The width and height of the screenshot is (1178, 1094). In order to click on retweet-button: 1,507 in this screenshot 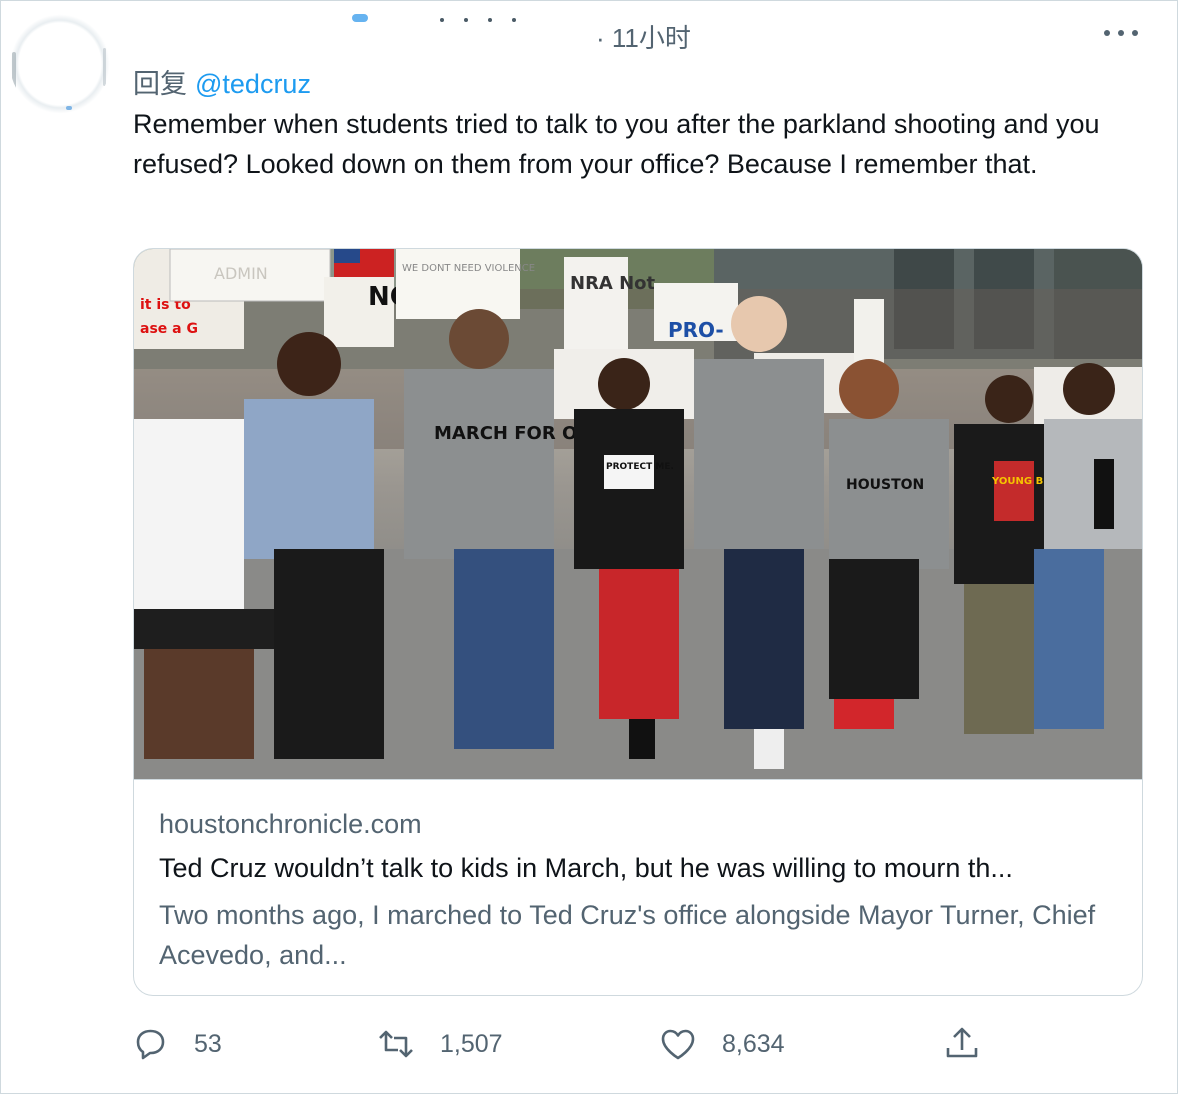, I will do `click(439, 1044)`.